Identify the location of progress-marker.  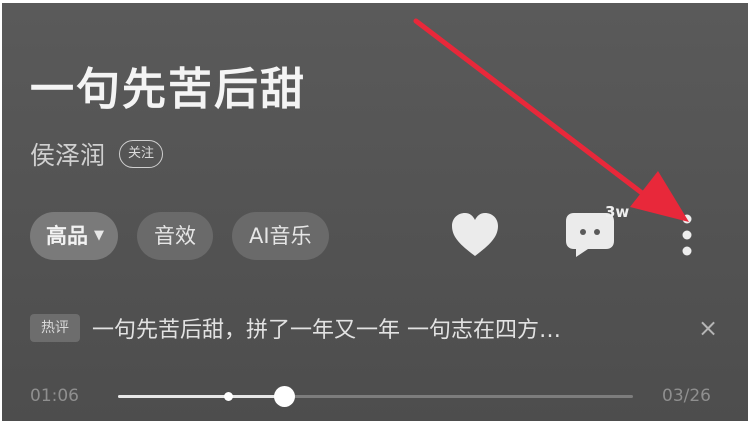
(229, 396).